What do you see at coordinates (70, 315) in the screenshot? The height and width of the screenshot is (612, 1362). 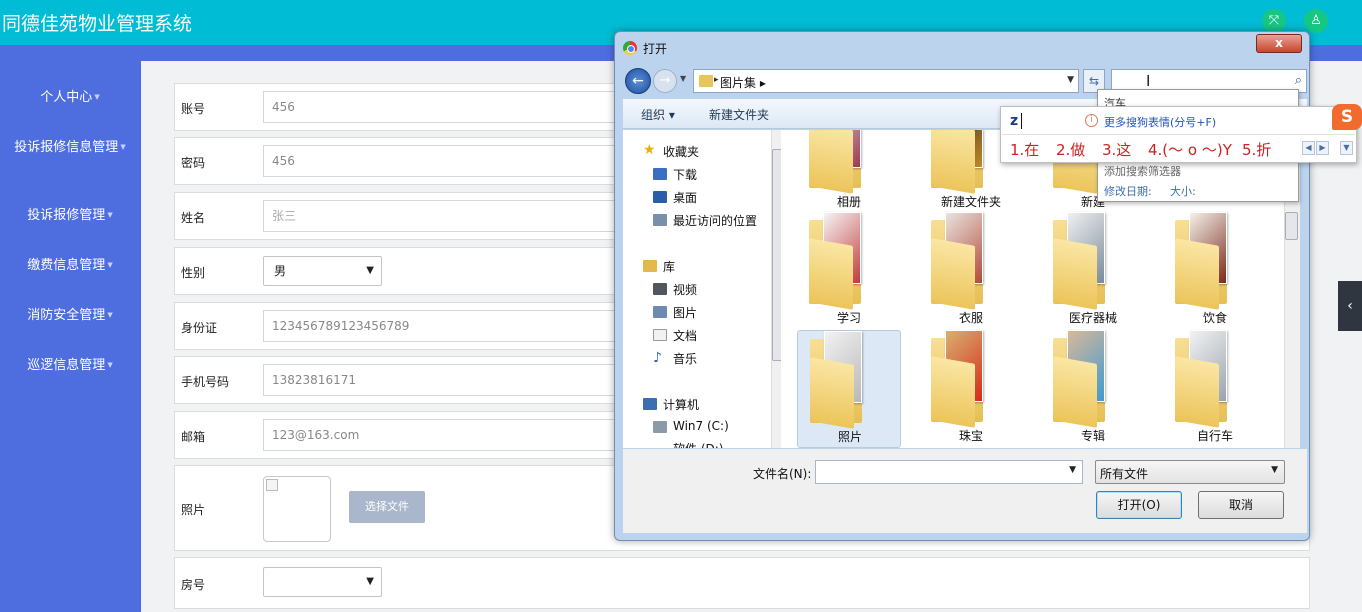 I see `sidebar-item-fire-safety: 消防安全管理 ▼` at bounding box center [70, 315].